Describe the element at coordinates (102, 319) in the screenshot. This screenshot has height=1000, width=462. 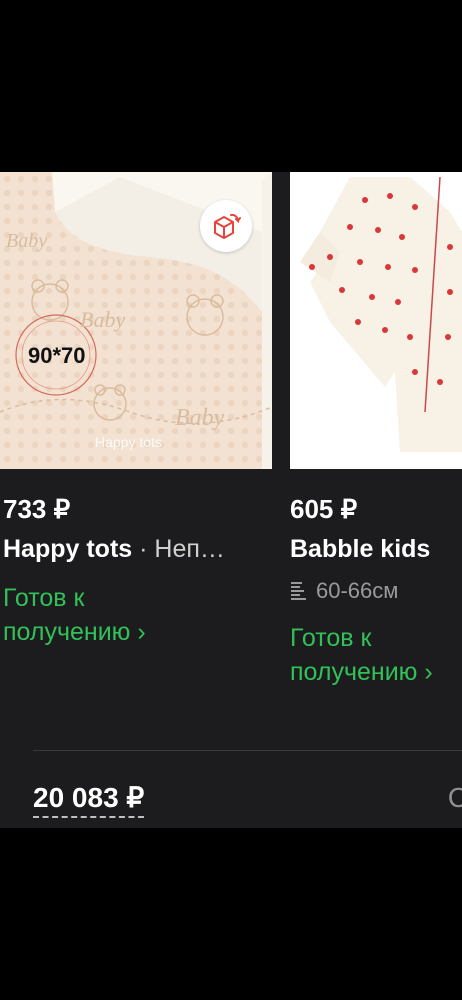
I see `product-image-print-2: Baby` at that location.